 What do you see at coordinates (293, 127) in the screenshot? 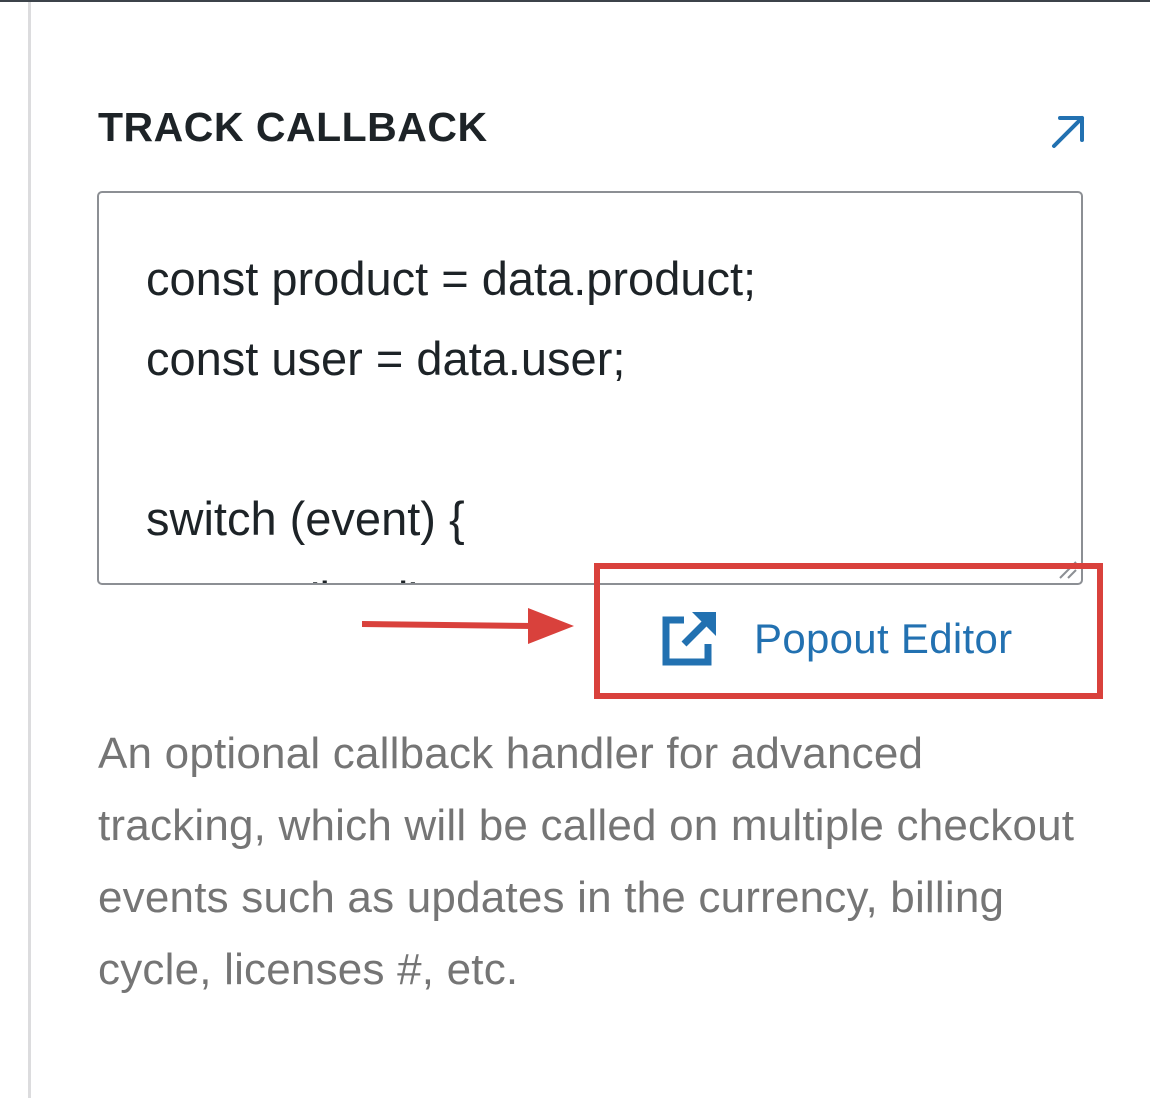
I see `section-title: TRACK CALLBACK` at bounding box center [293, 127].